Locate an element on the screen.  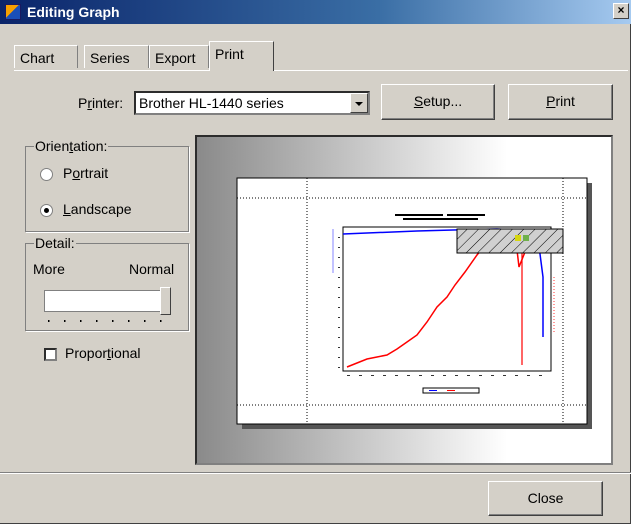
landscape-label: Landscape is located at coordinates (97, 209).